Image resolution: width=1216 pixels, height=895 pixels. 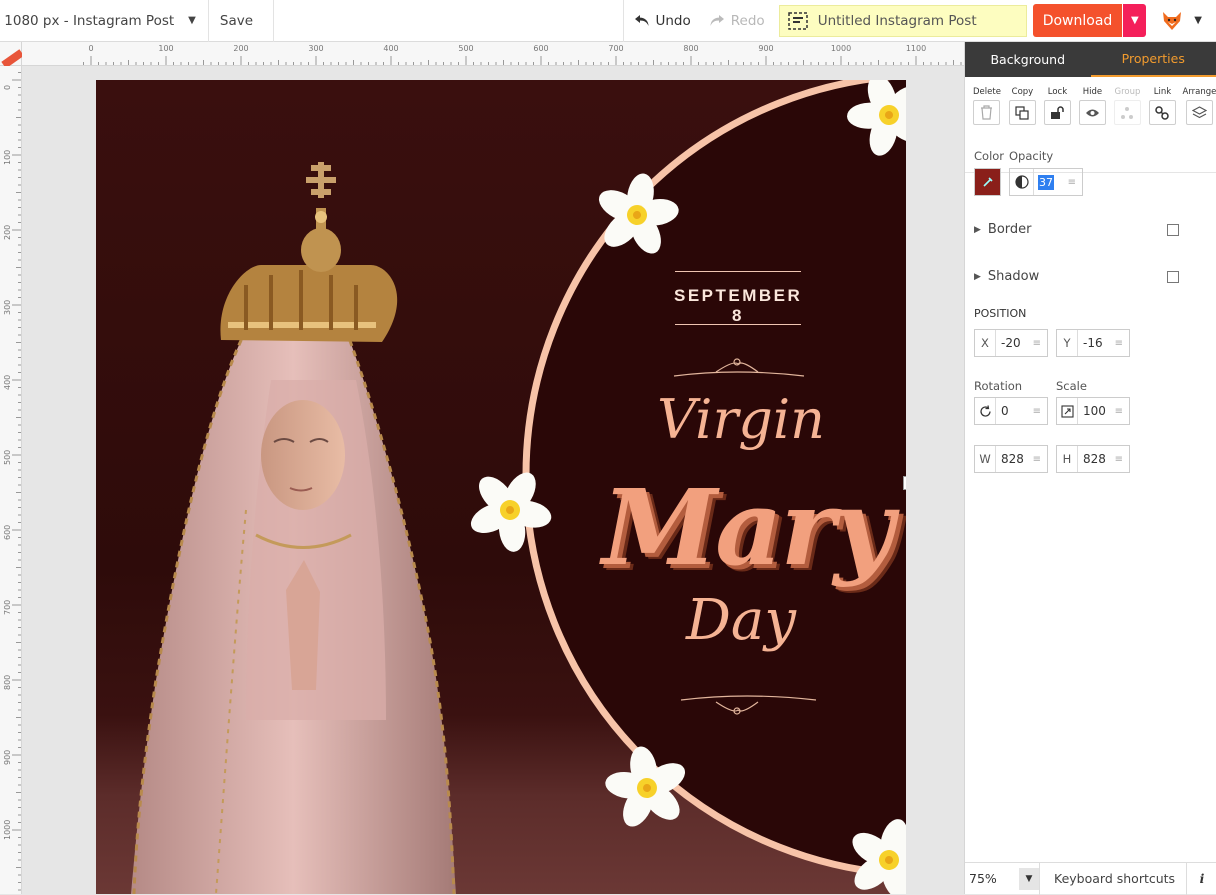 What do you see at coordinates (236, 21) in the screenshot?
I see `save-label: Save` at bounding box center [236, 21].